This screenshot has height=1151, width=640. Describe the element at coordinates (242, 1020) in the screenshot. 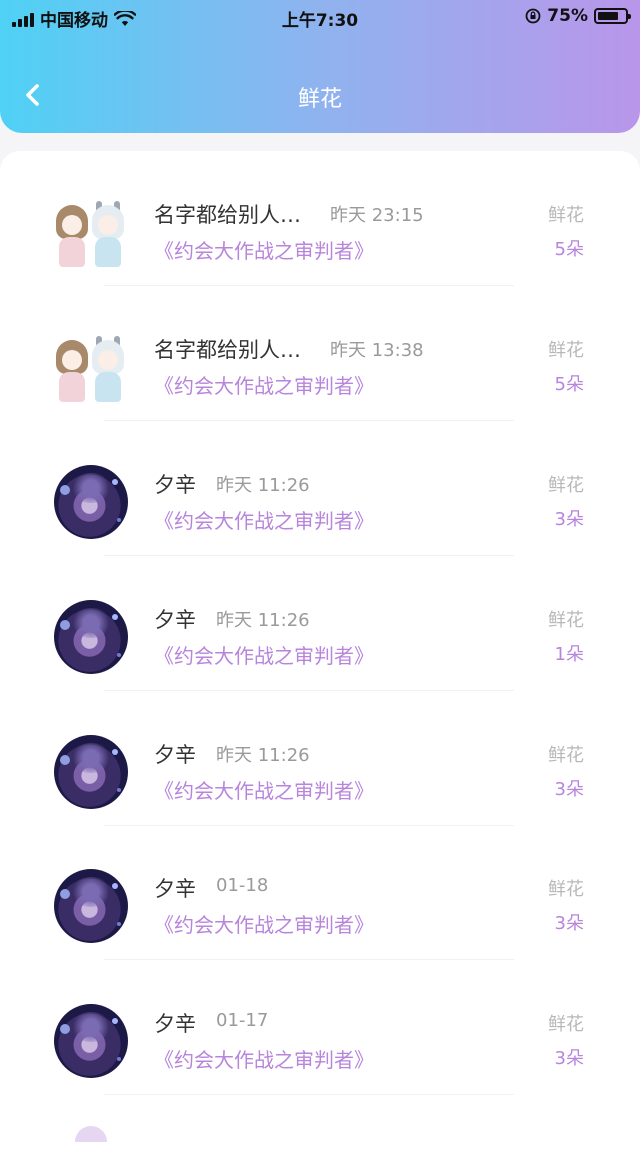

I see `gift-time: 01-17` at that location.